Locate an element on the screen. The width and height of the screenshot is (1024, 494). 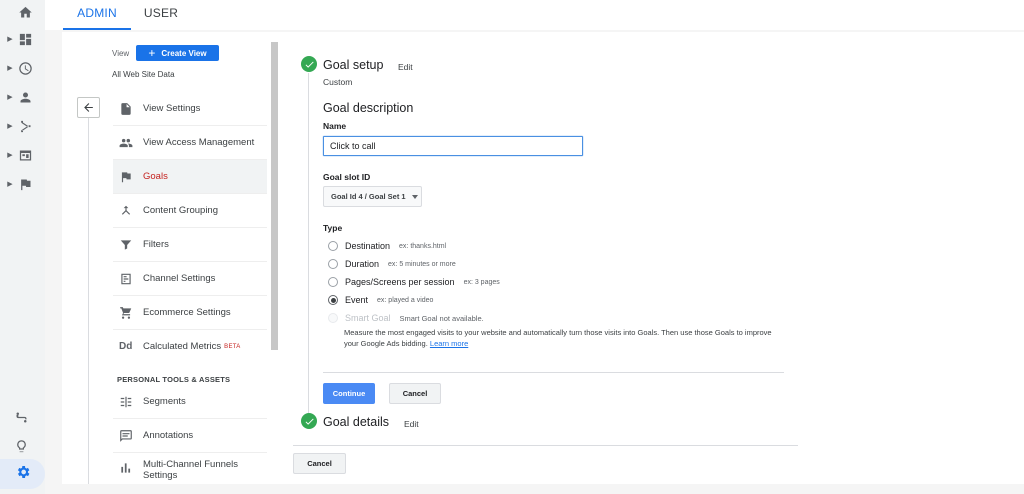
grouping-icon is located at coordinates (128, 211).